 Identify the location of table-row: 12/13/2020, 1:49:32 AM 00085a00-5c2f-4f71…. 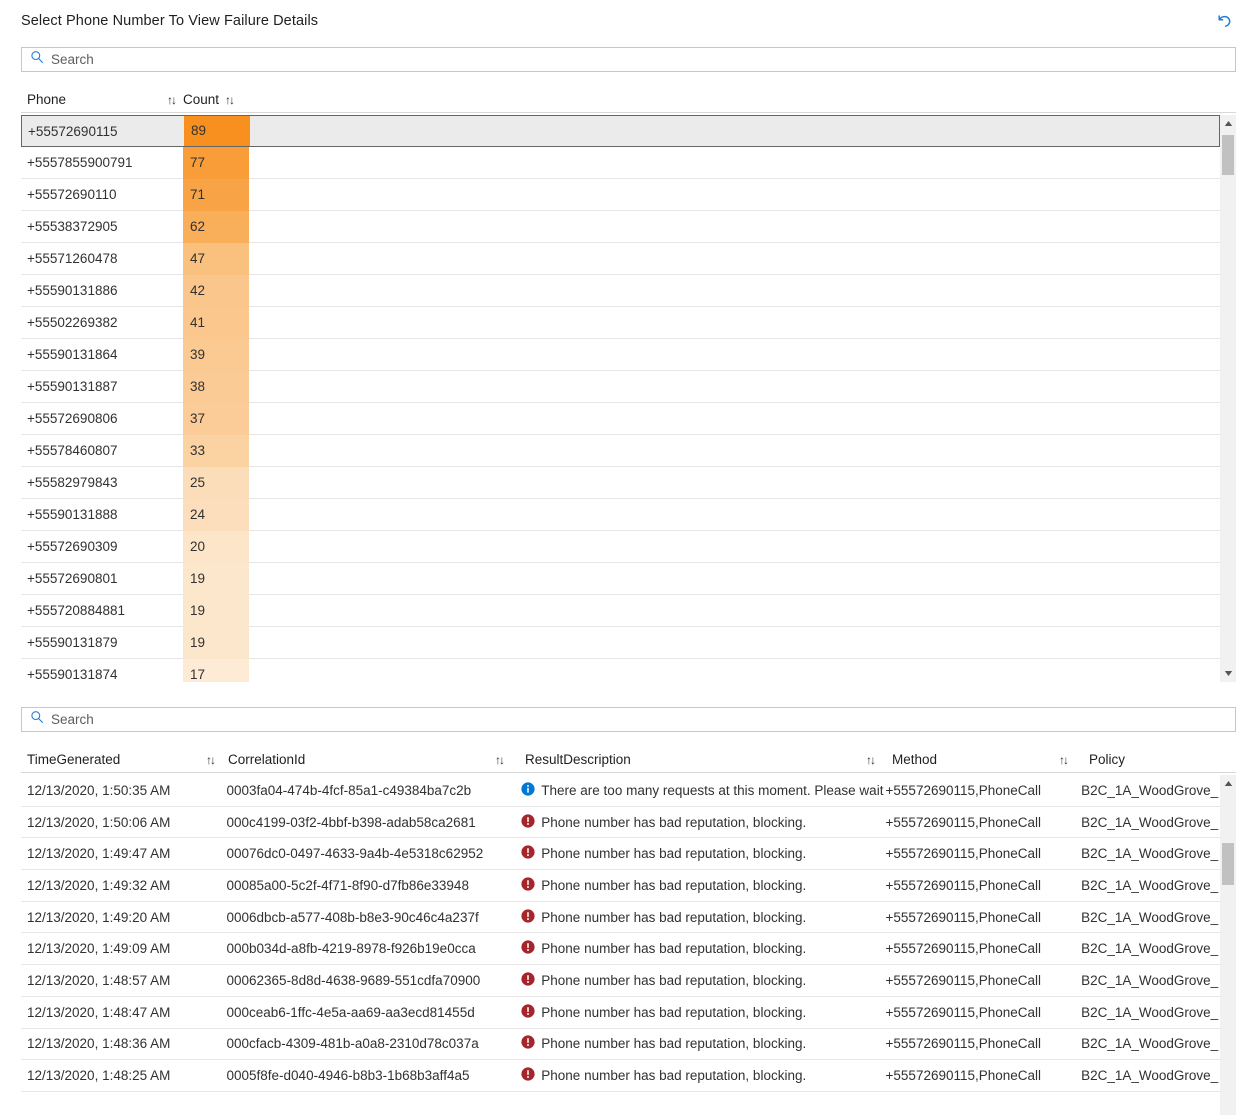
(620, 886).